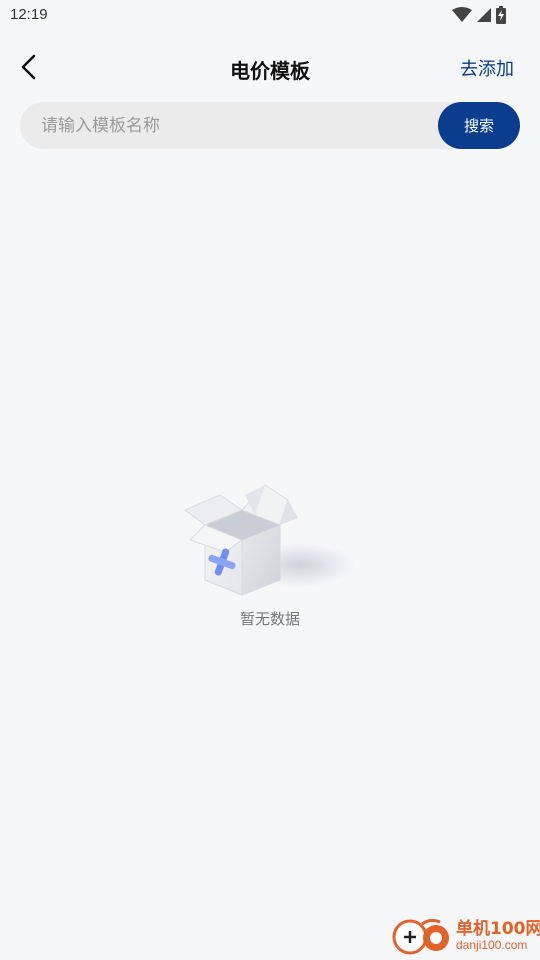  Describe the element at coordinates (492, 945) in the screenshot. I see `watermark-url: danji100.com` at that location.